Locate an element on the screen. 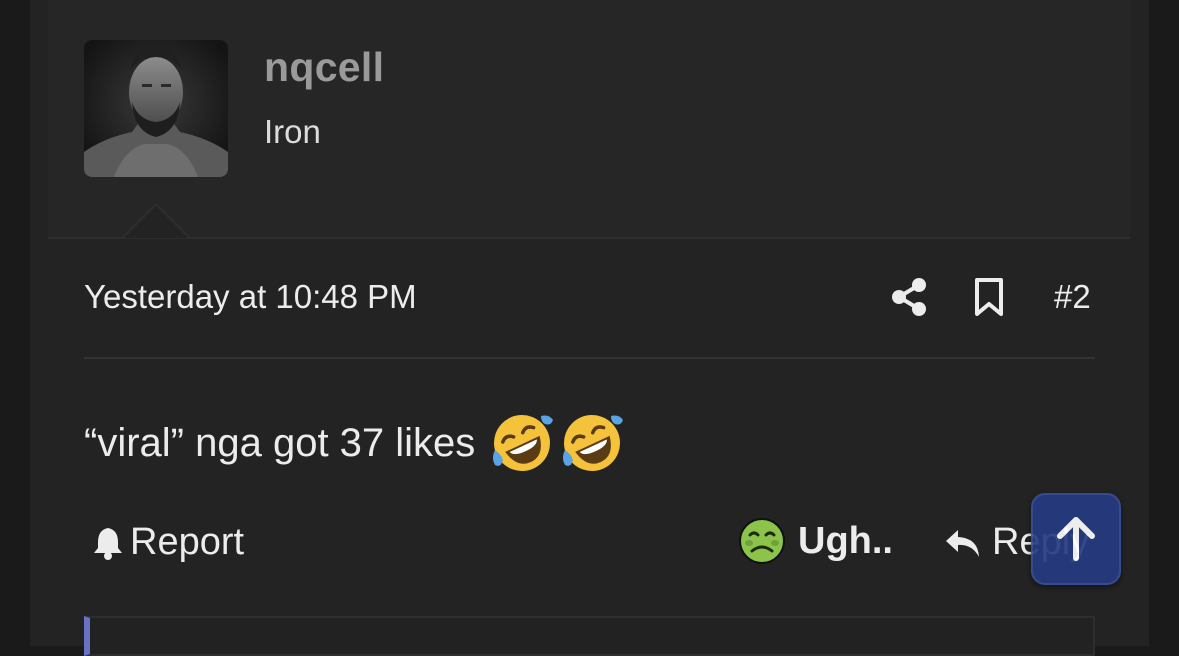 The image size is (1179, 656). bell-icon is located at coordinates (108, 543).